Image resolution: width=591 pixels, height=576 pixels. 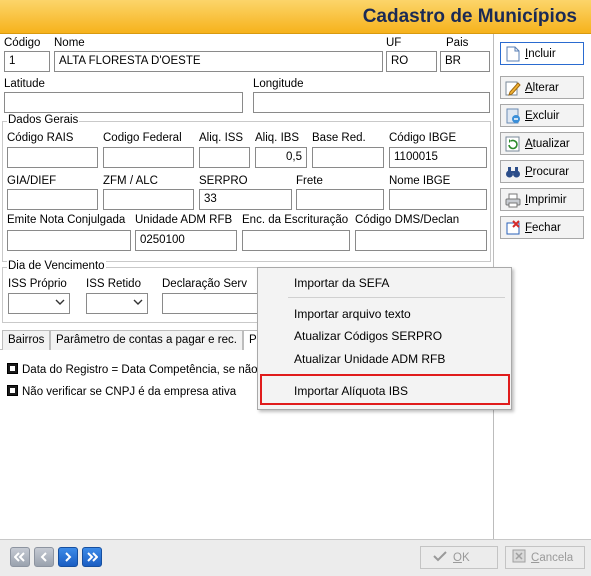 I want to click on base-red-field, so click(x=348, y=157).